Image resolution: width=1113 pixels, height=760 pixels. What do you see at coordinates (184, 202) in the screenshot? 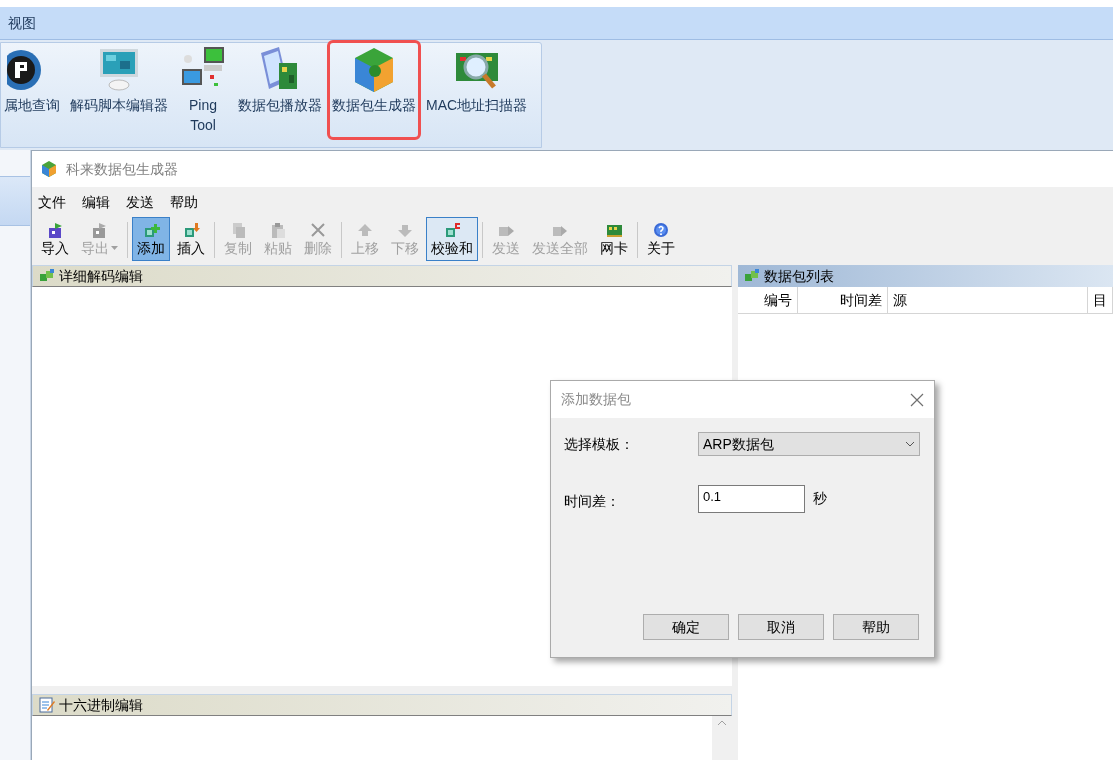
I see `menu-item: 帮助` at bounding box center [184, 202].